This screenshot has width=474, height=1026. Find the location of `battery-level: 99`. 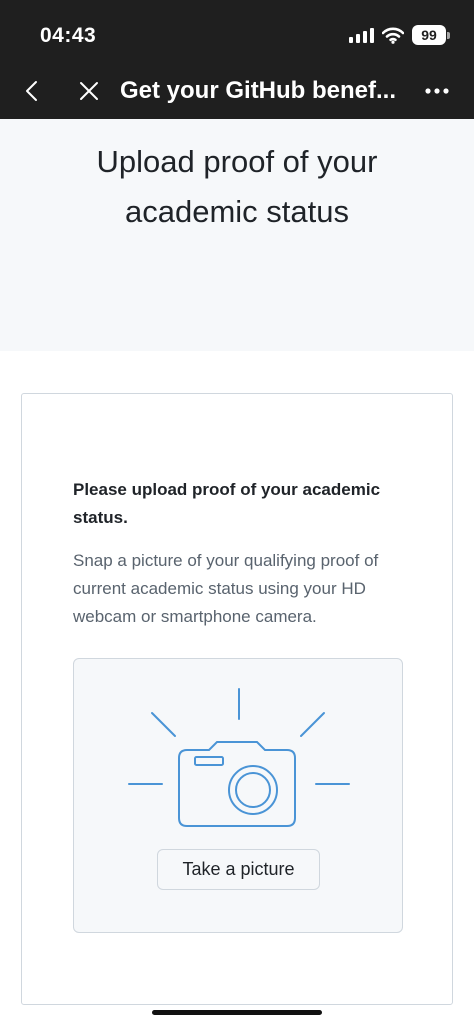

battery-level: 99 is located at coordinates (429, 35).